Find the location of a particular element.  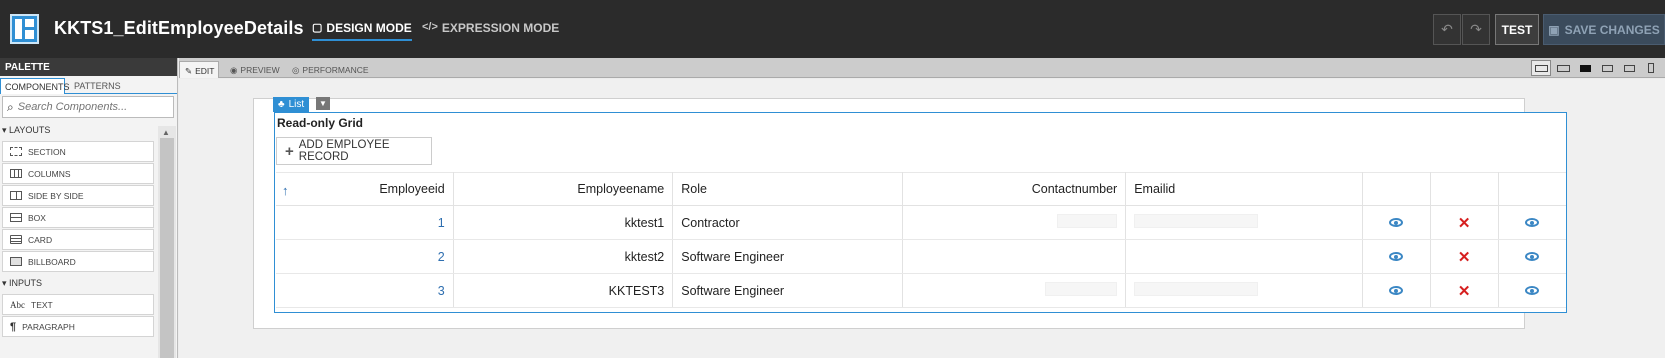

grid-label: Read-only Grid is located at coordinates (320, 123).